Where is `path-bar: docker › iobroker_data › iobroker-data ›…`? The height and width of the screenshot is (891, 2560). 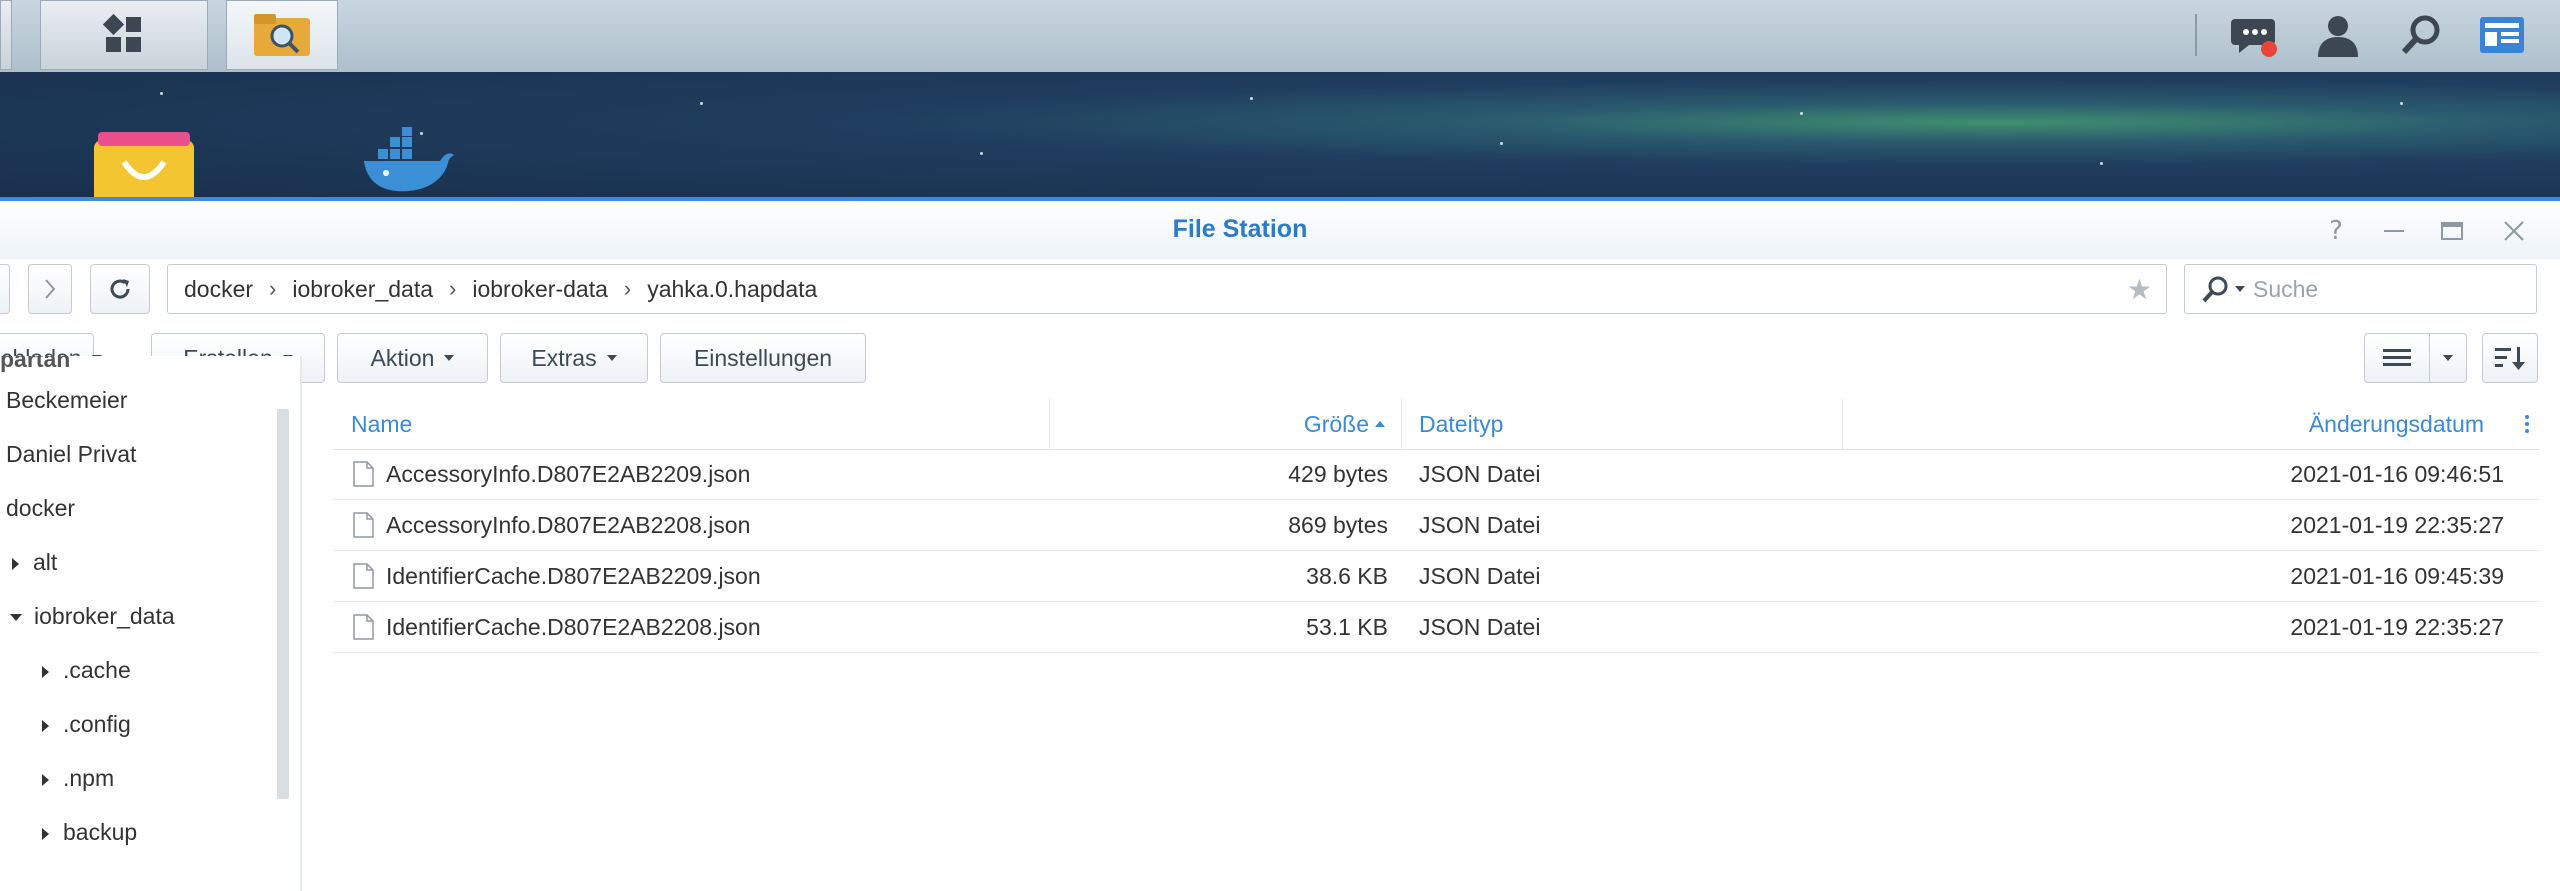 path-bar: docker › iobroker_data › iobroker-data ›… is located at coordinates (1167, 289).